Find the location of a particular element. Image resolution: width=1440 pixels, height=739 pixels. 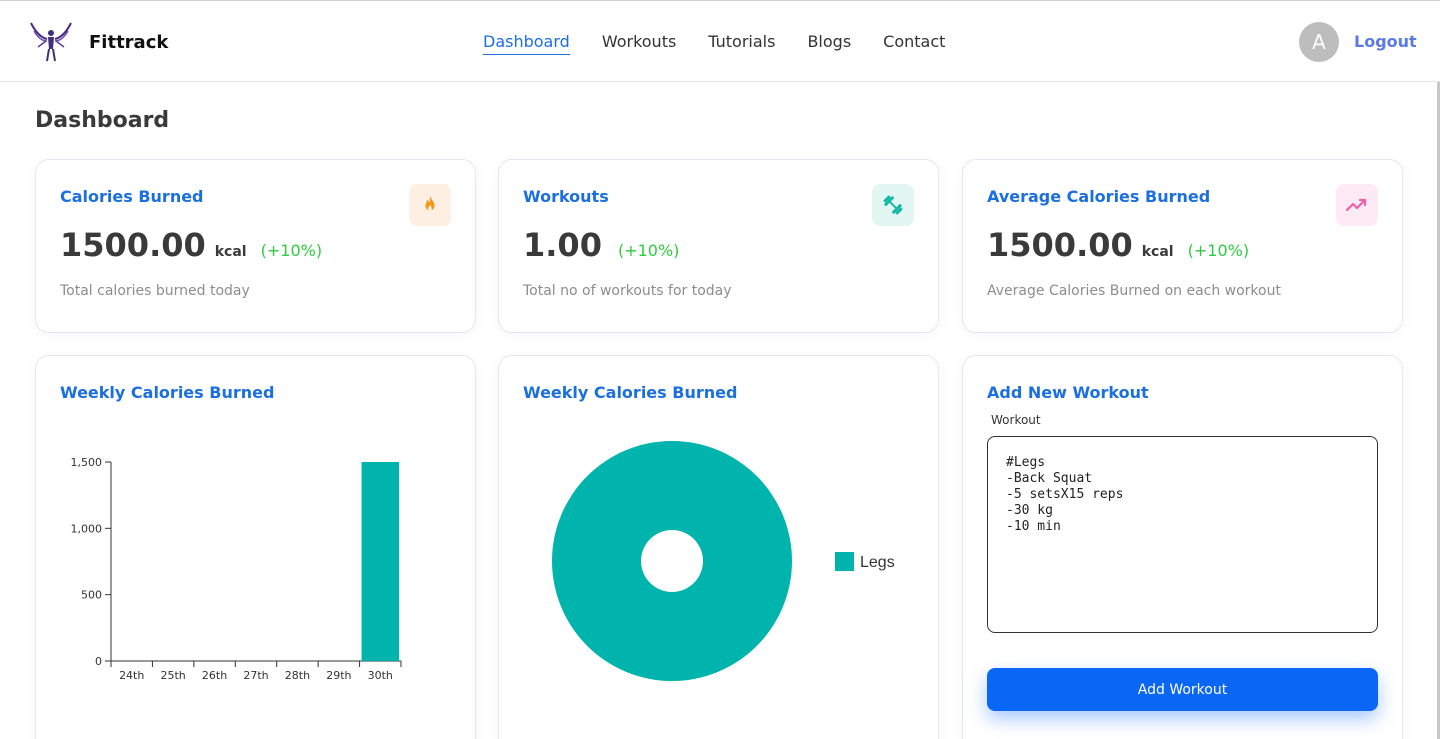

page-title: Dashboard is located at coordinates (102, 120).